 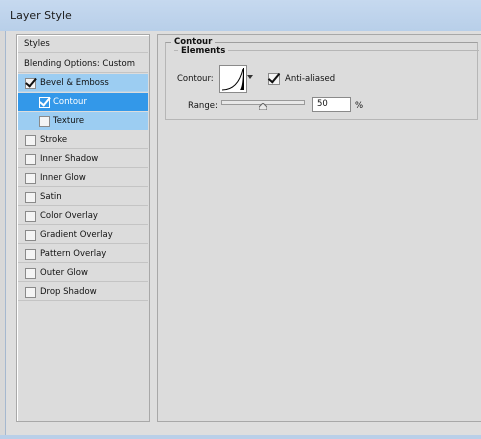 What do you see at coordinates (41, 15) in the screenshot?
I see `window-title: Layer Style` at bounding box center [41, 15].